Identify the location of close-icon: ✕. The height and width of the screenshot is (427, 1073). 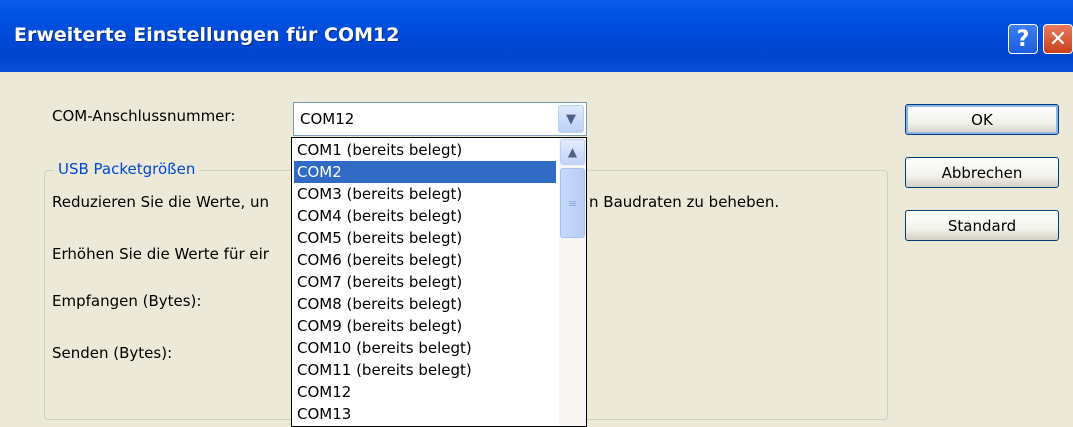
(1058, 39).